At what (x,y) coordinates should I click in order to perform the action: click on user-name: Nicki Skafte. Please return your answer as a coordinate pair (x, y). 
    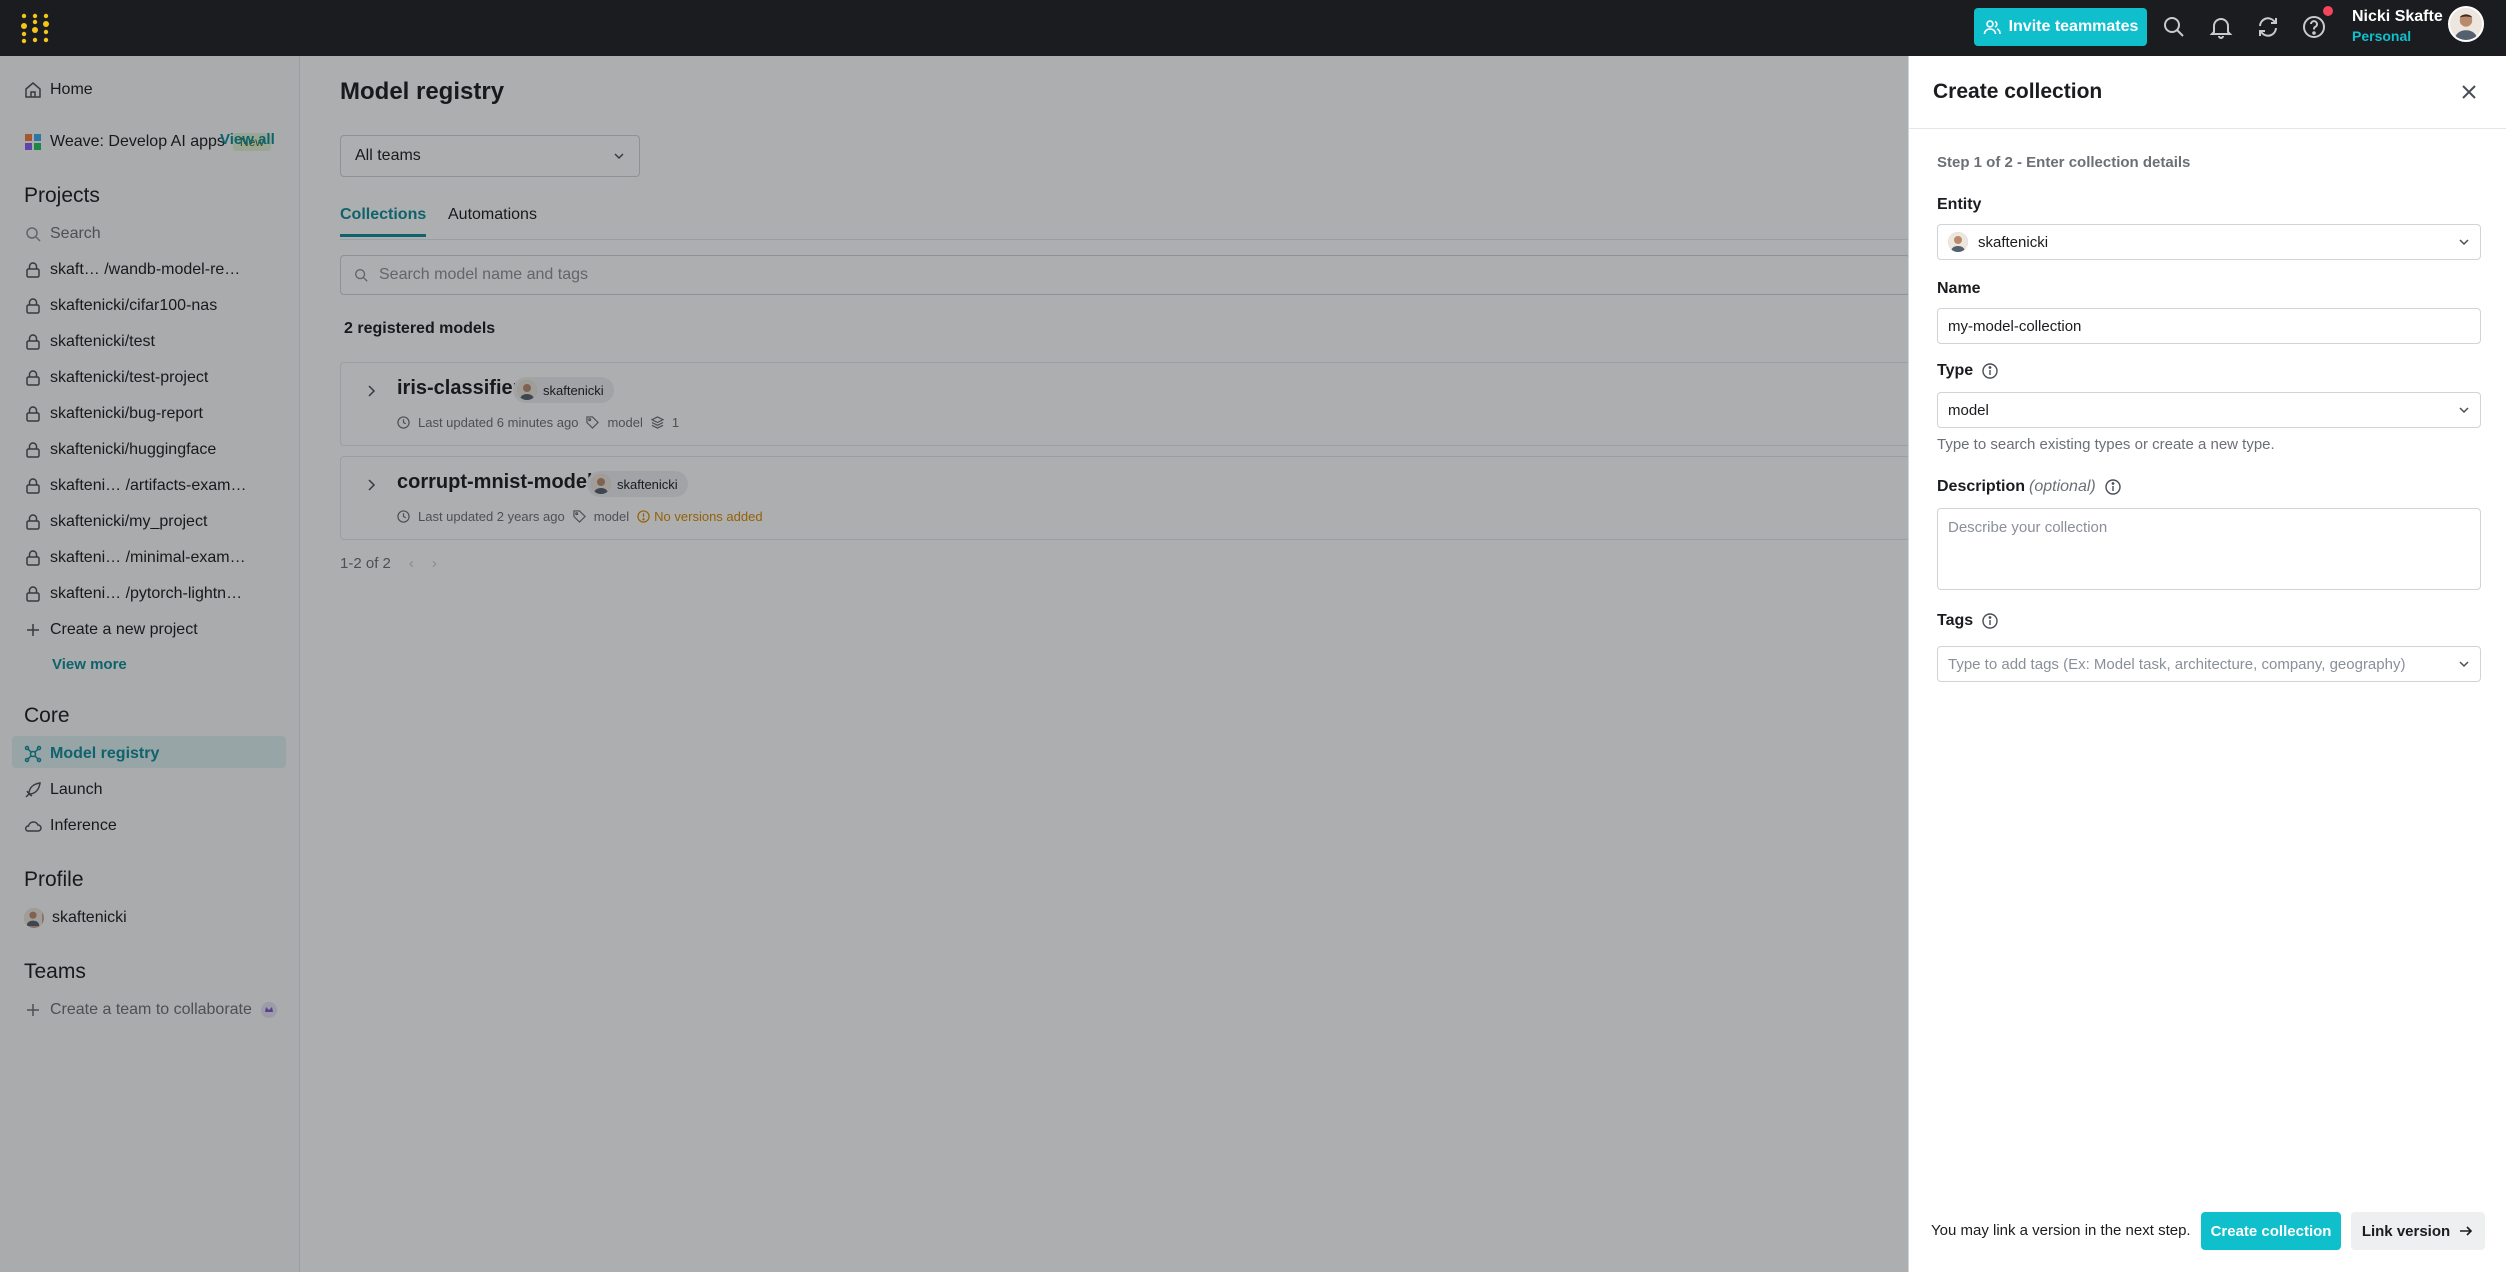
    Looking at the image, I should click on (2397, 17).